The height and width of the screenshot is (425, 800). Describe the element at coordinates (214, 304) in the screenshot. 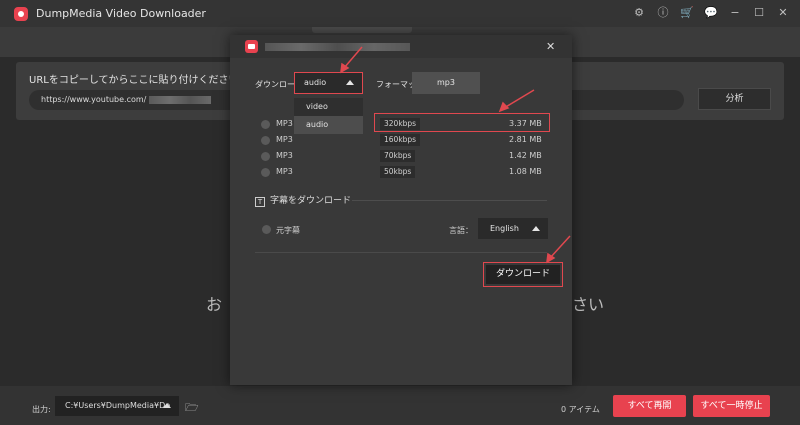

I see `background-text-left: お` at that location.